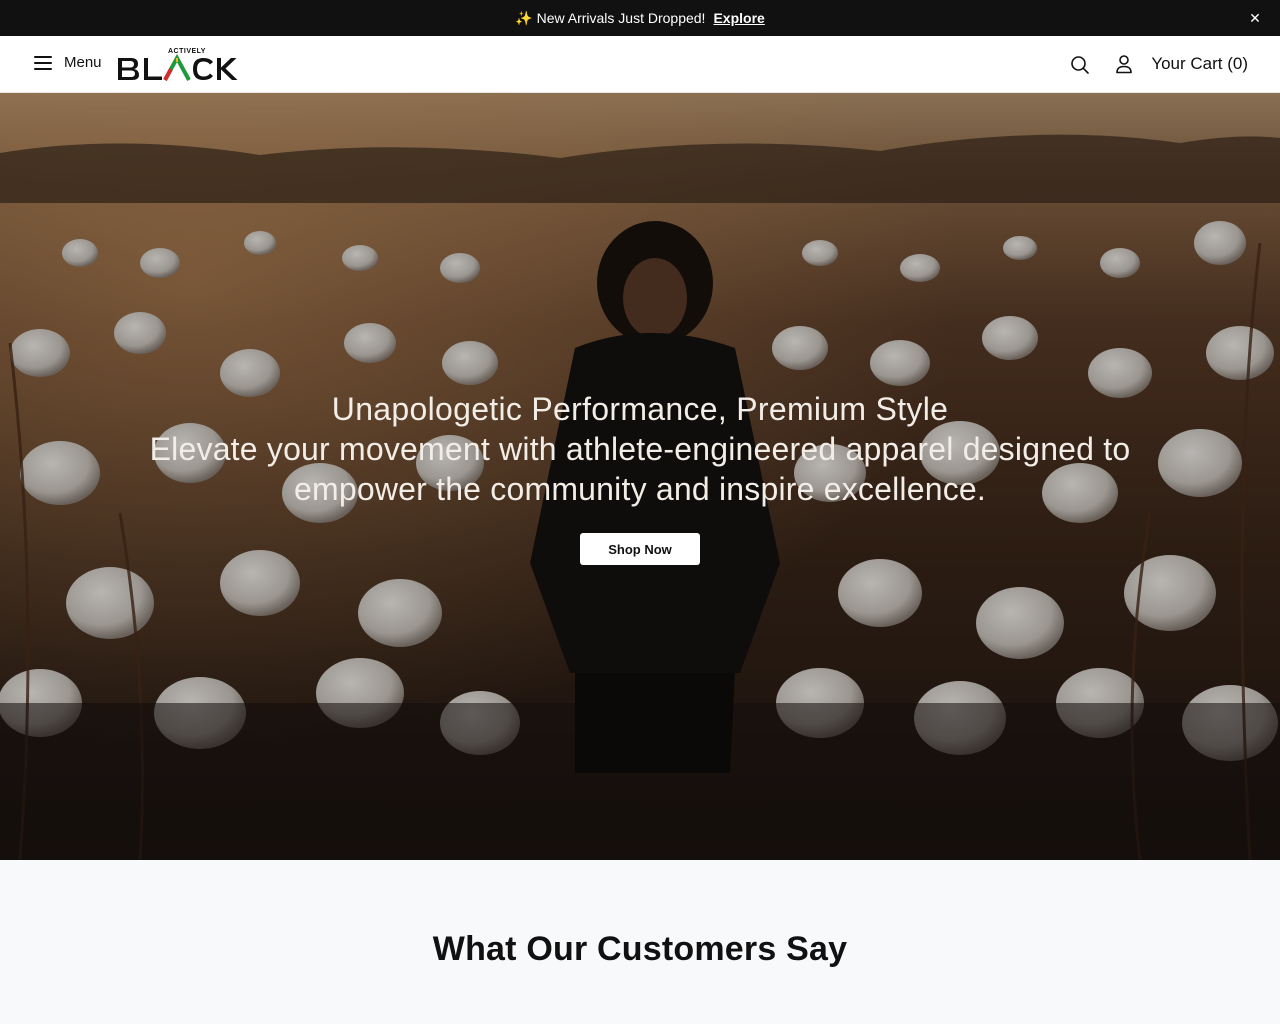 The image size is (1280, 1024). I want to click on logo-top-text: ACTIVELY, so click(187, 51).